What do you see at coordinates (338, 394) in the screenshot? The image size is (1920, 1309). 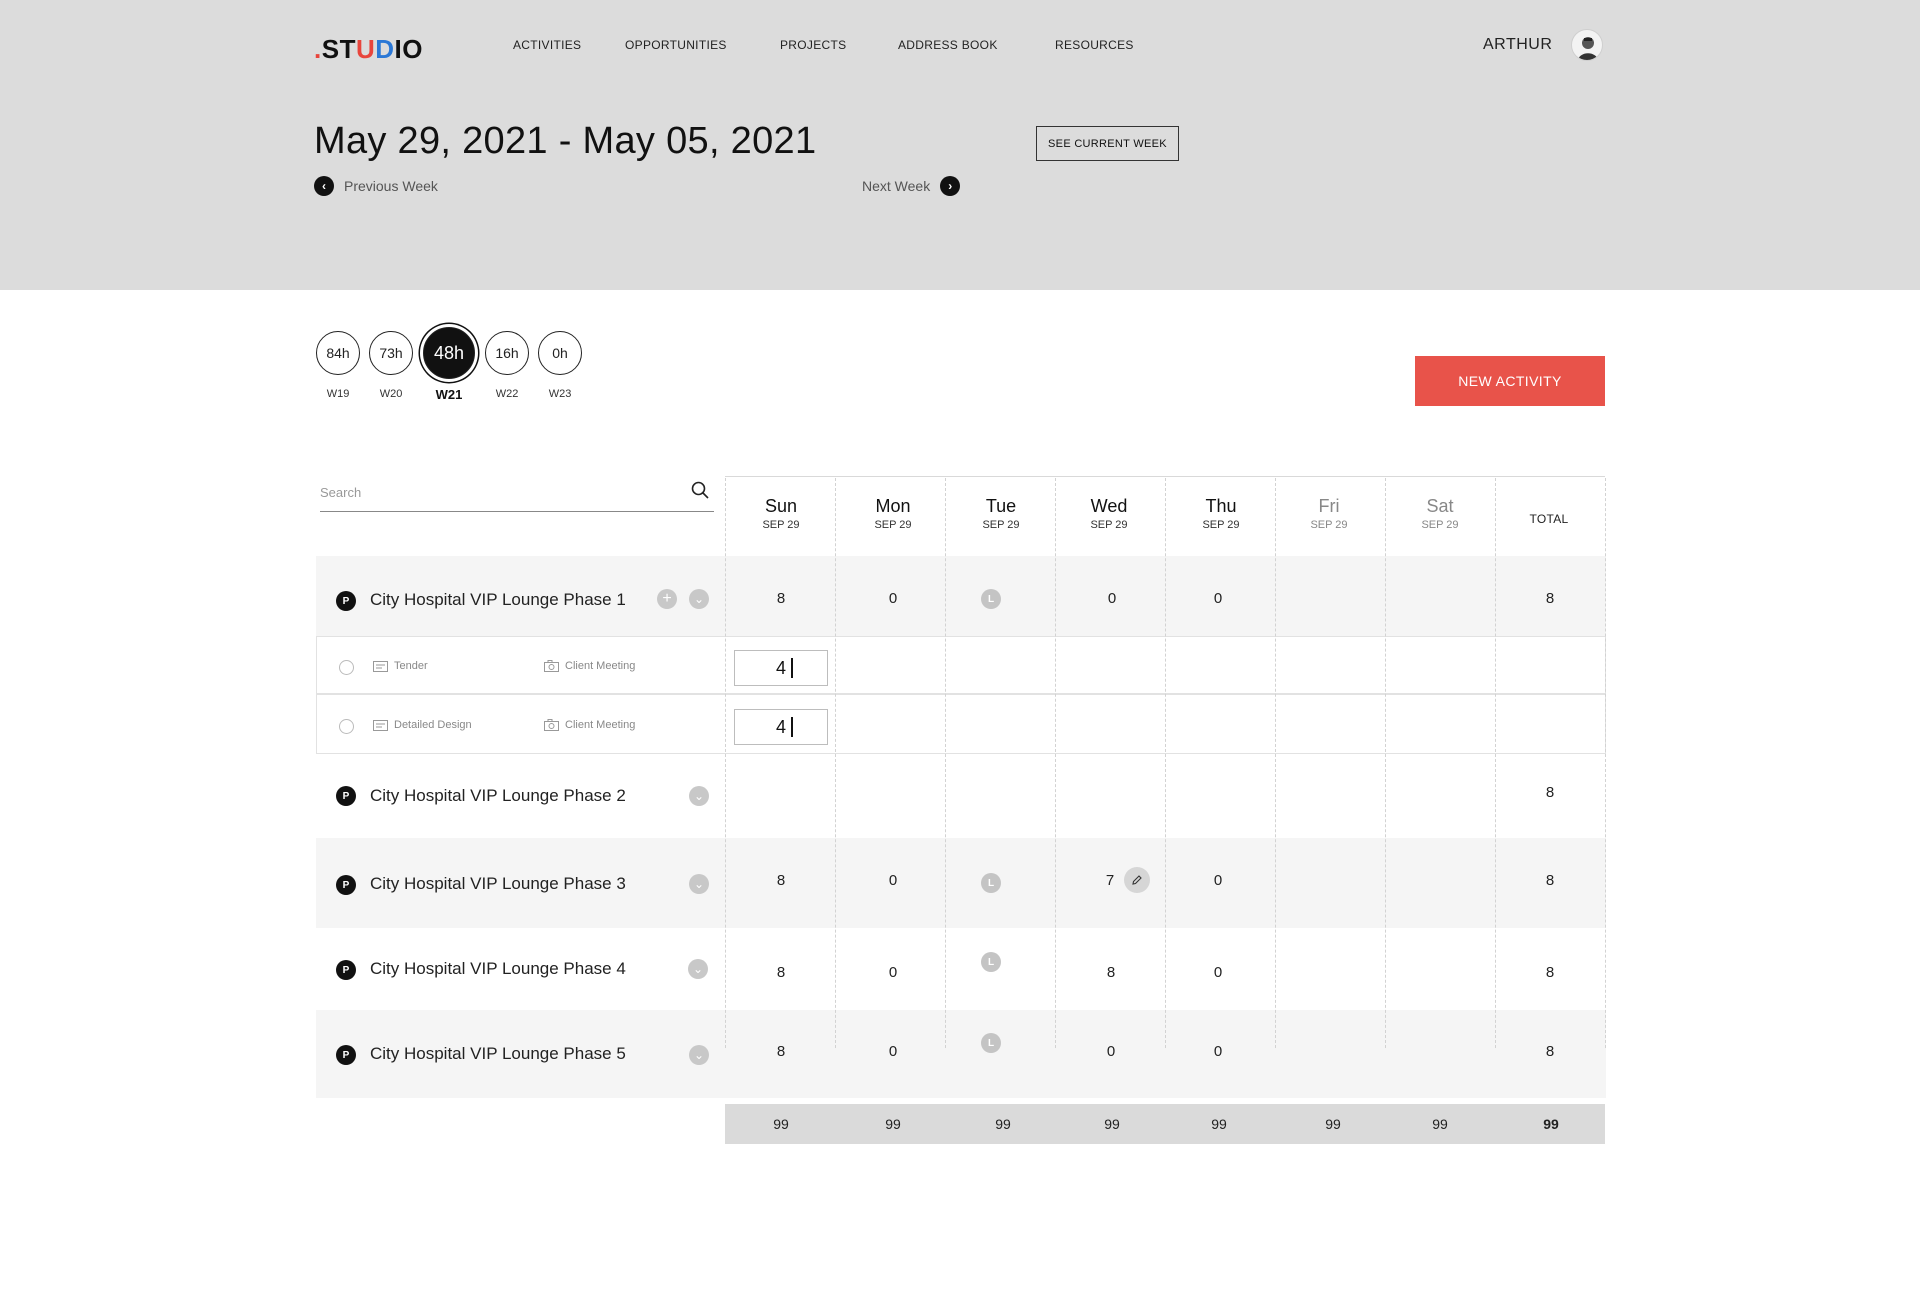 I see `week-label-w19: W19` at bounding box center [338, 394].